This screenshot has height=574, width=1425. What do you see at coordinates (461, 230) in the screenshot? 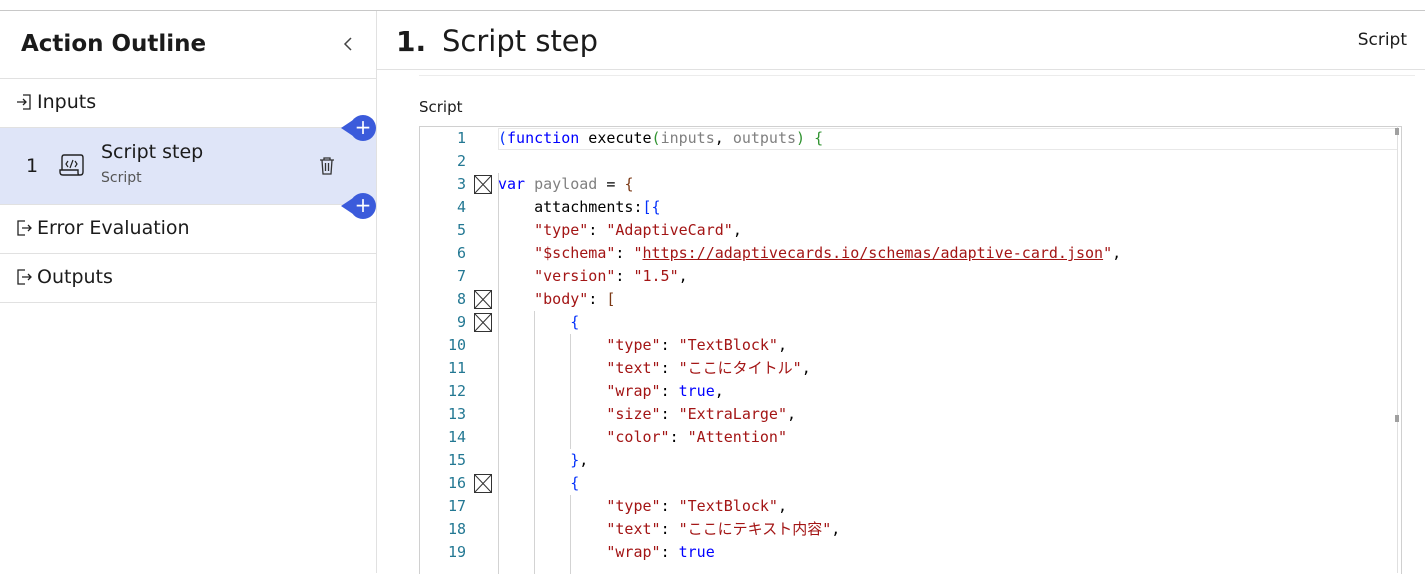
I see `line-number: 5` at bounding box center [461, 230].